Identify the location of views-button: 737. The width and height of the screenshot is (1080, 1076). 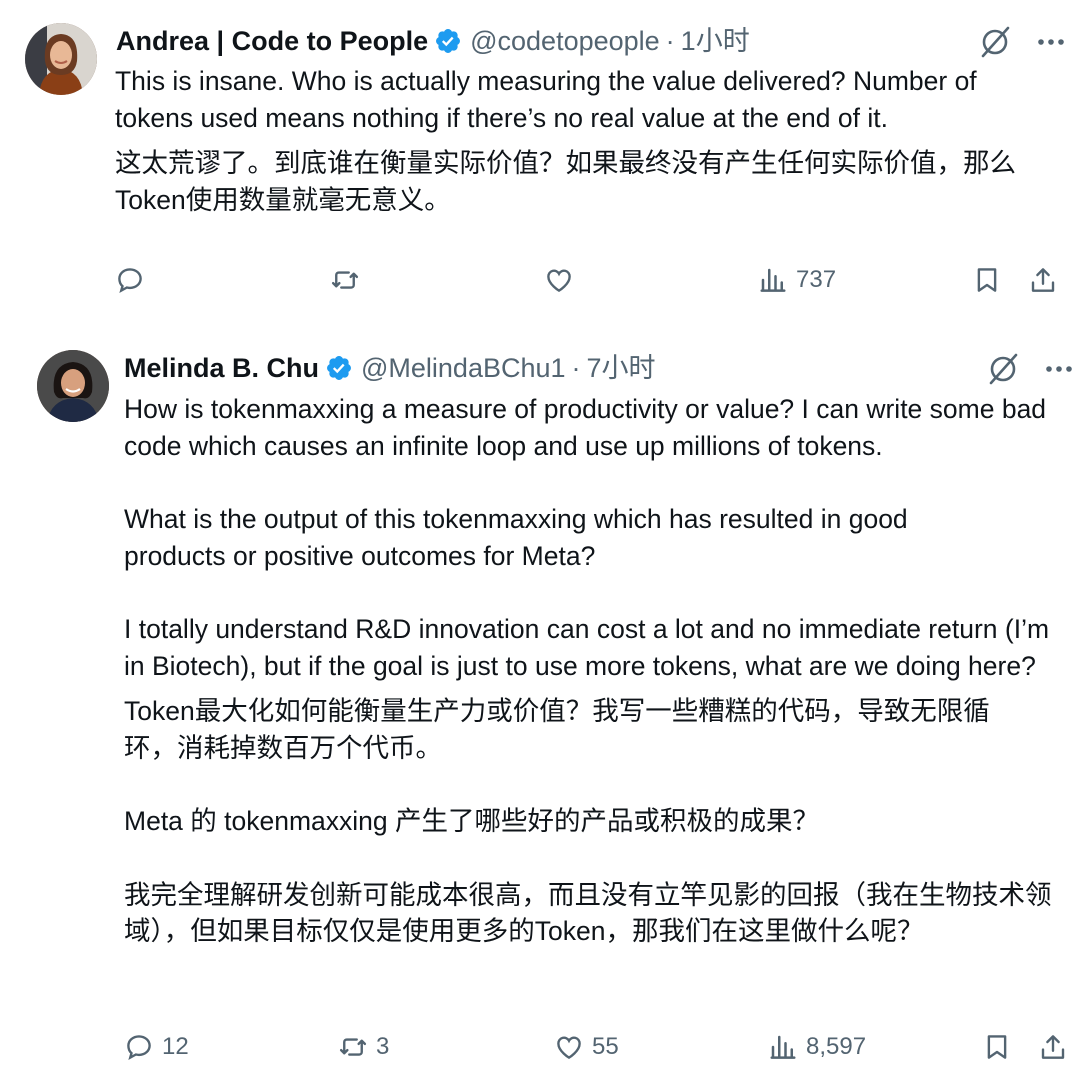
(797, 280).